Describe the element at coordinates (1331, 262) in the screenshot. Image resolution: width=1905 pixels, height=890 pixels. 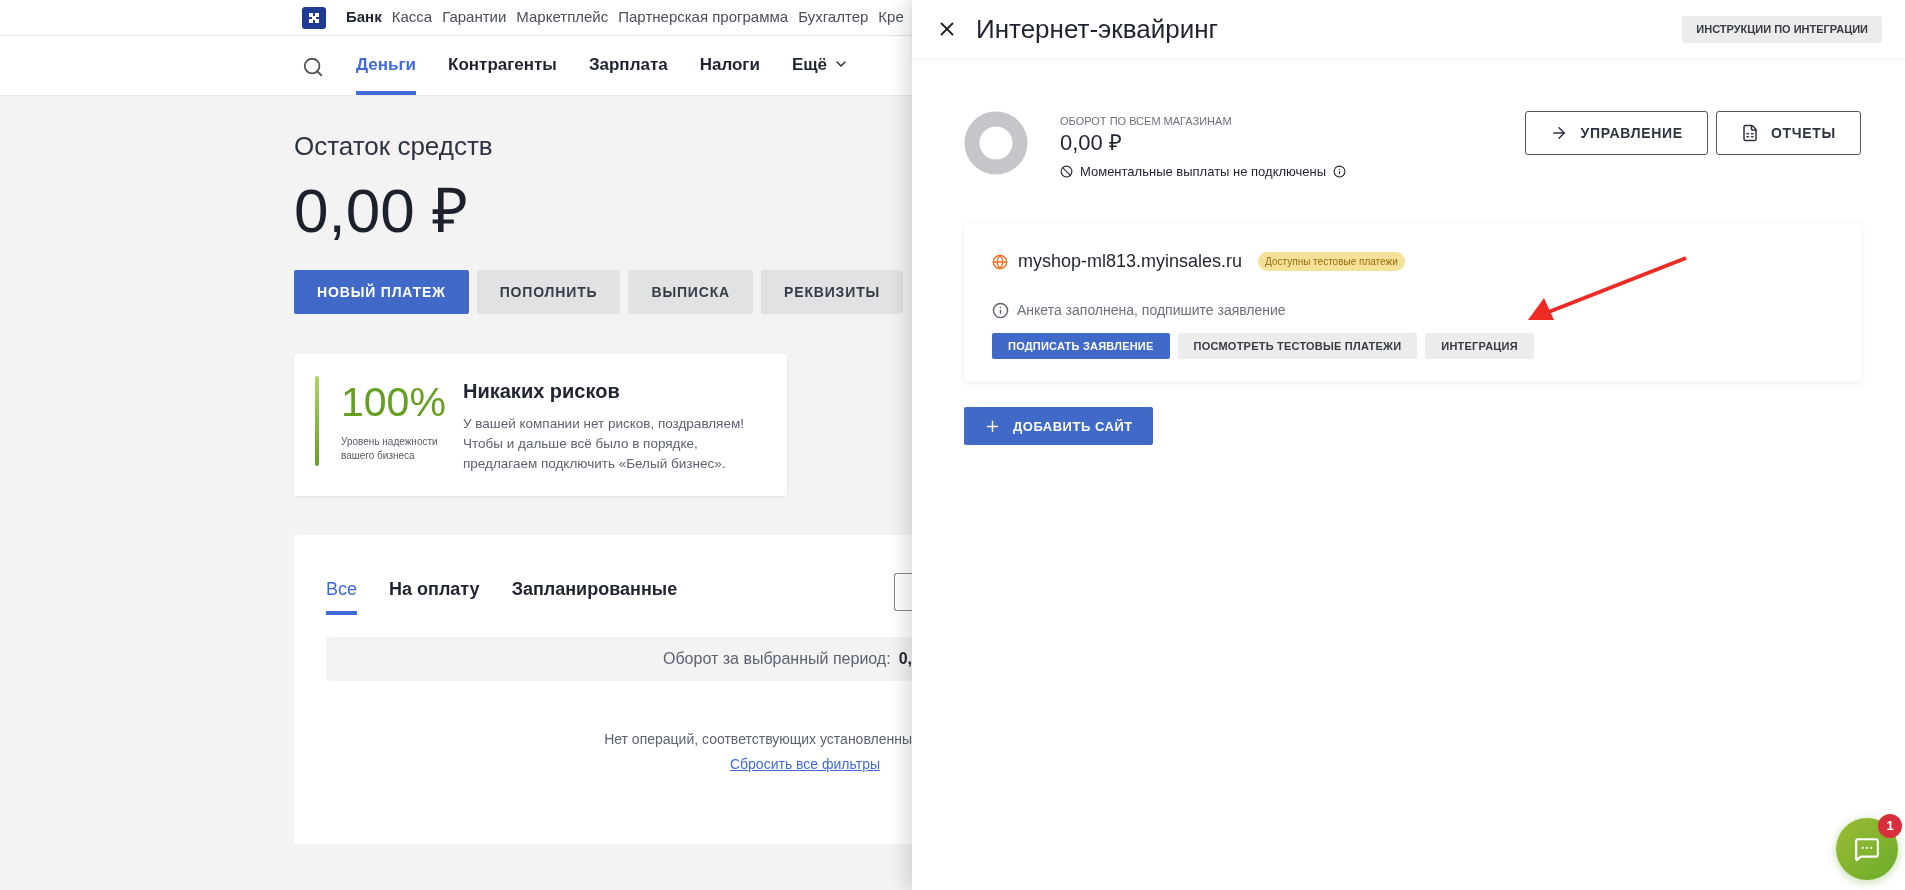
I see `status-badge: Доступны тестовые платежи` at that location.